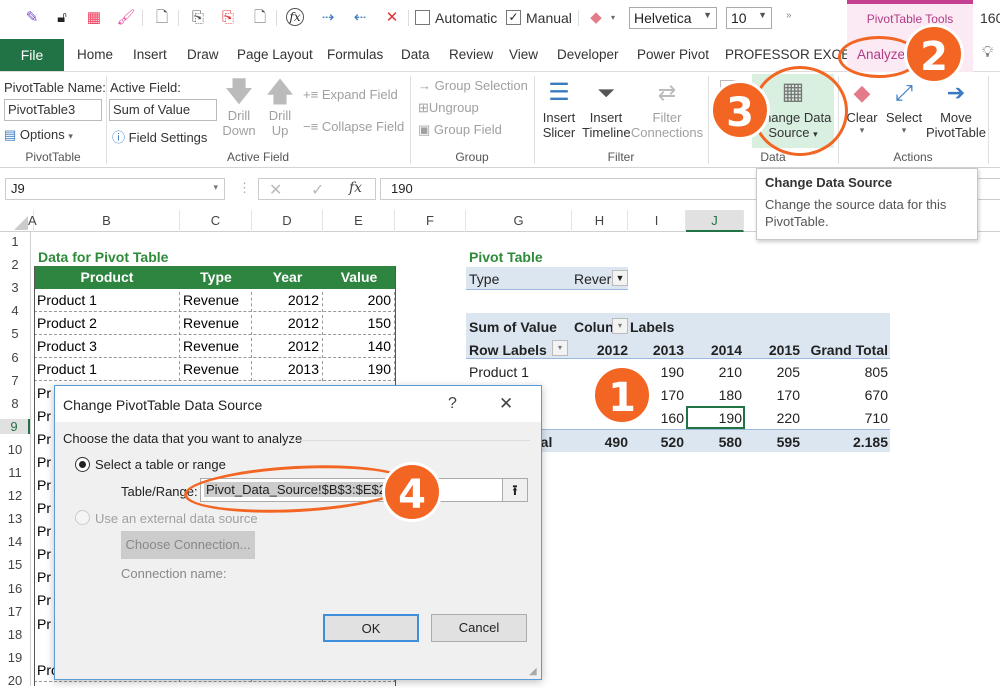  Describe the element at coordinates (519, 221) in the screenshot. I see `column-header-g: G` at that location.